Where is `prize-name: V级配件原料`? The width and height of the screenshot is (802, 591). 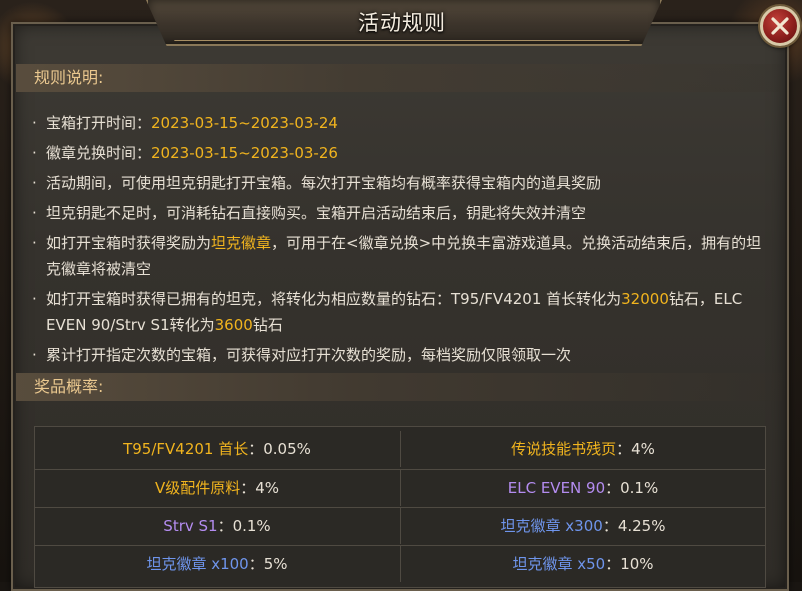 prize-name: V级配件原料 is located at coordinates (197, 488).